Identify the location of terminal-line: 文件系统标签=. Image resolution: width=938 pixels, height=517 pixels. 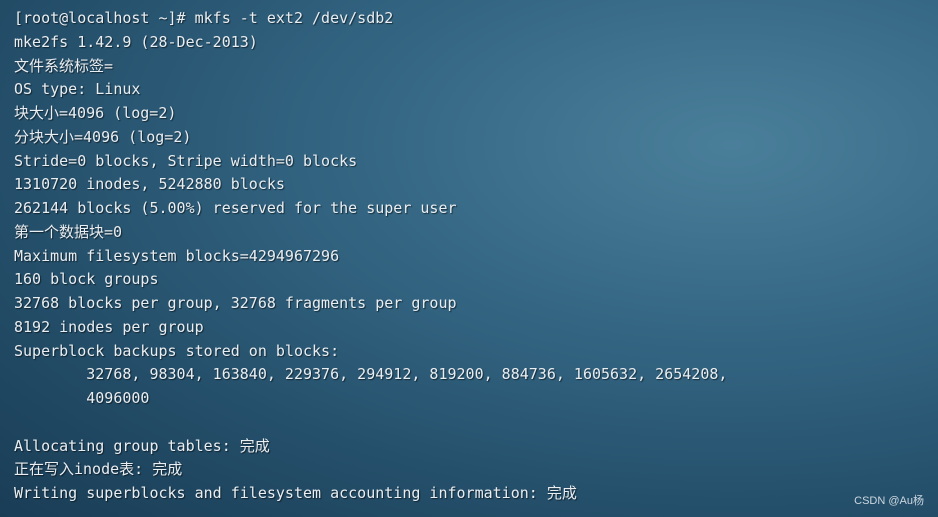
(64, 65).